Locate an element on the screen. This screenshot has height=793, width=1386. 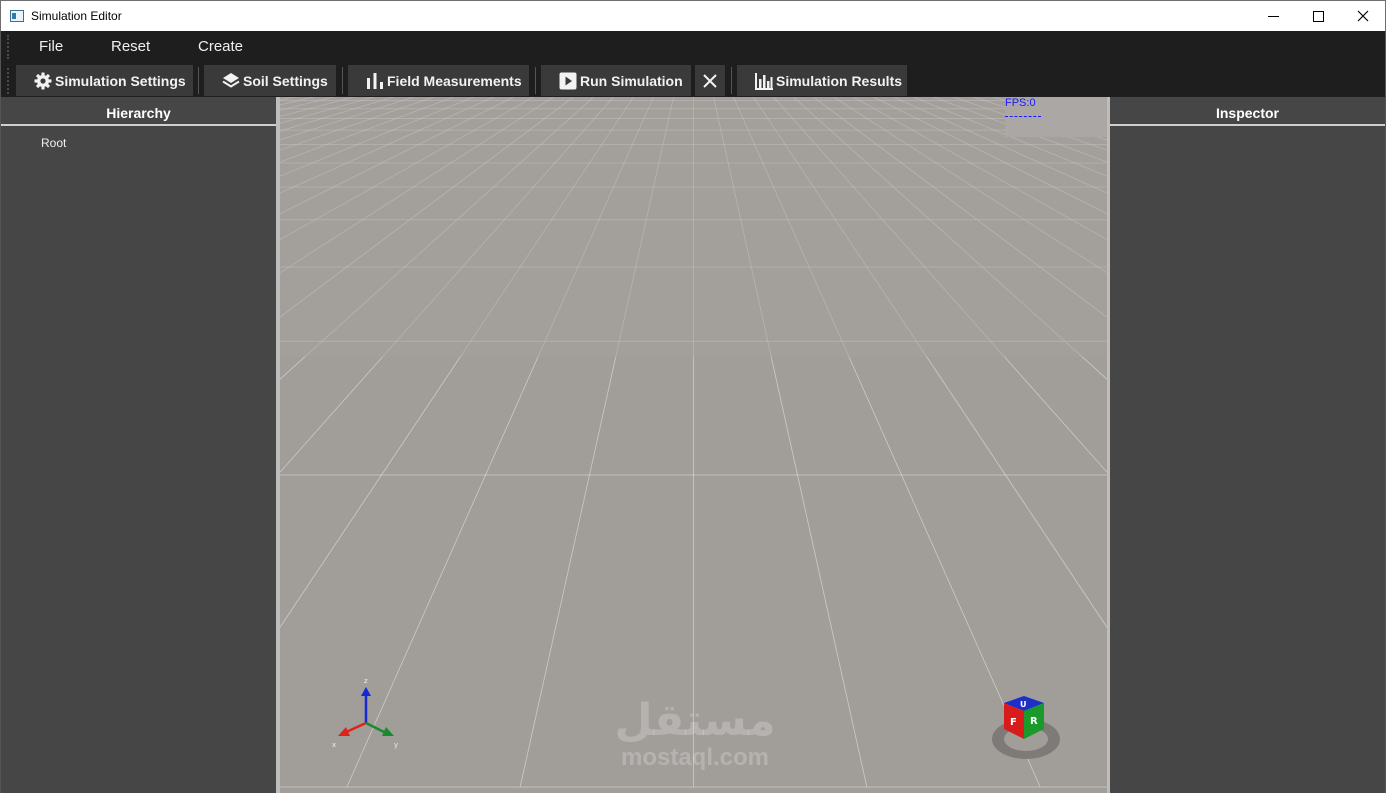
simulation-settings-button: Simulation Settings is located at coordinates (104, 80).